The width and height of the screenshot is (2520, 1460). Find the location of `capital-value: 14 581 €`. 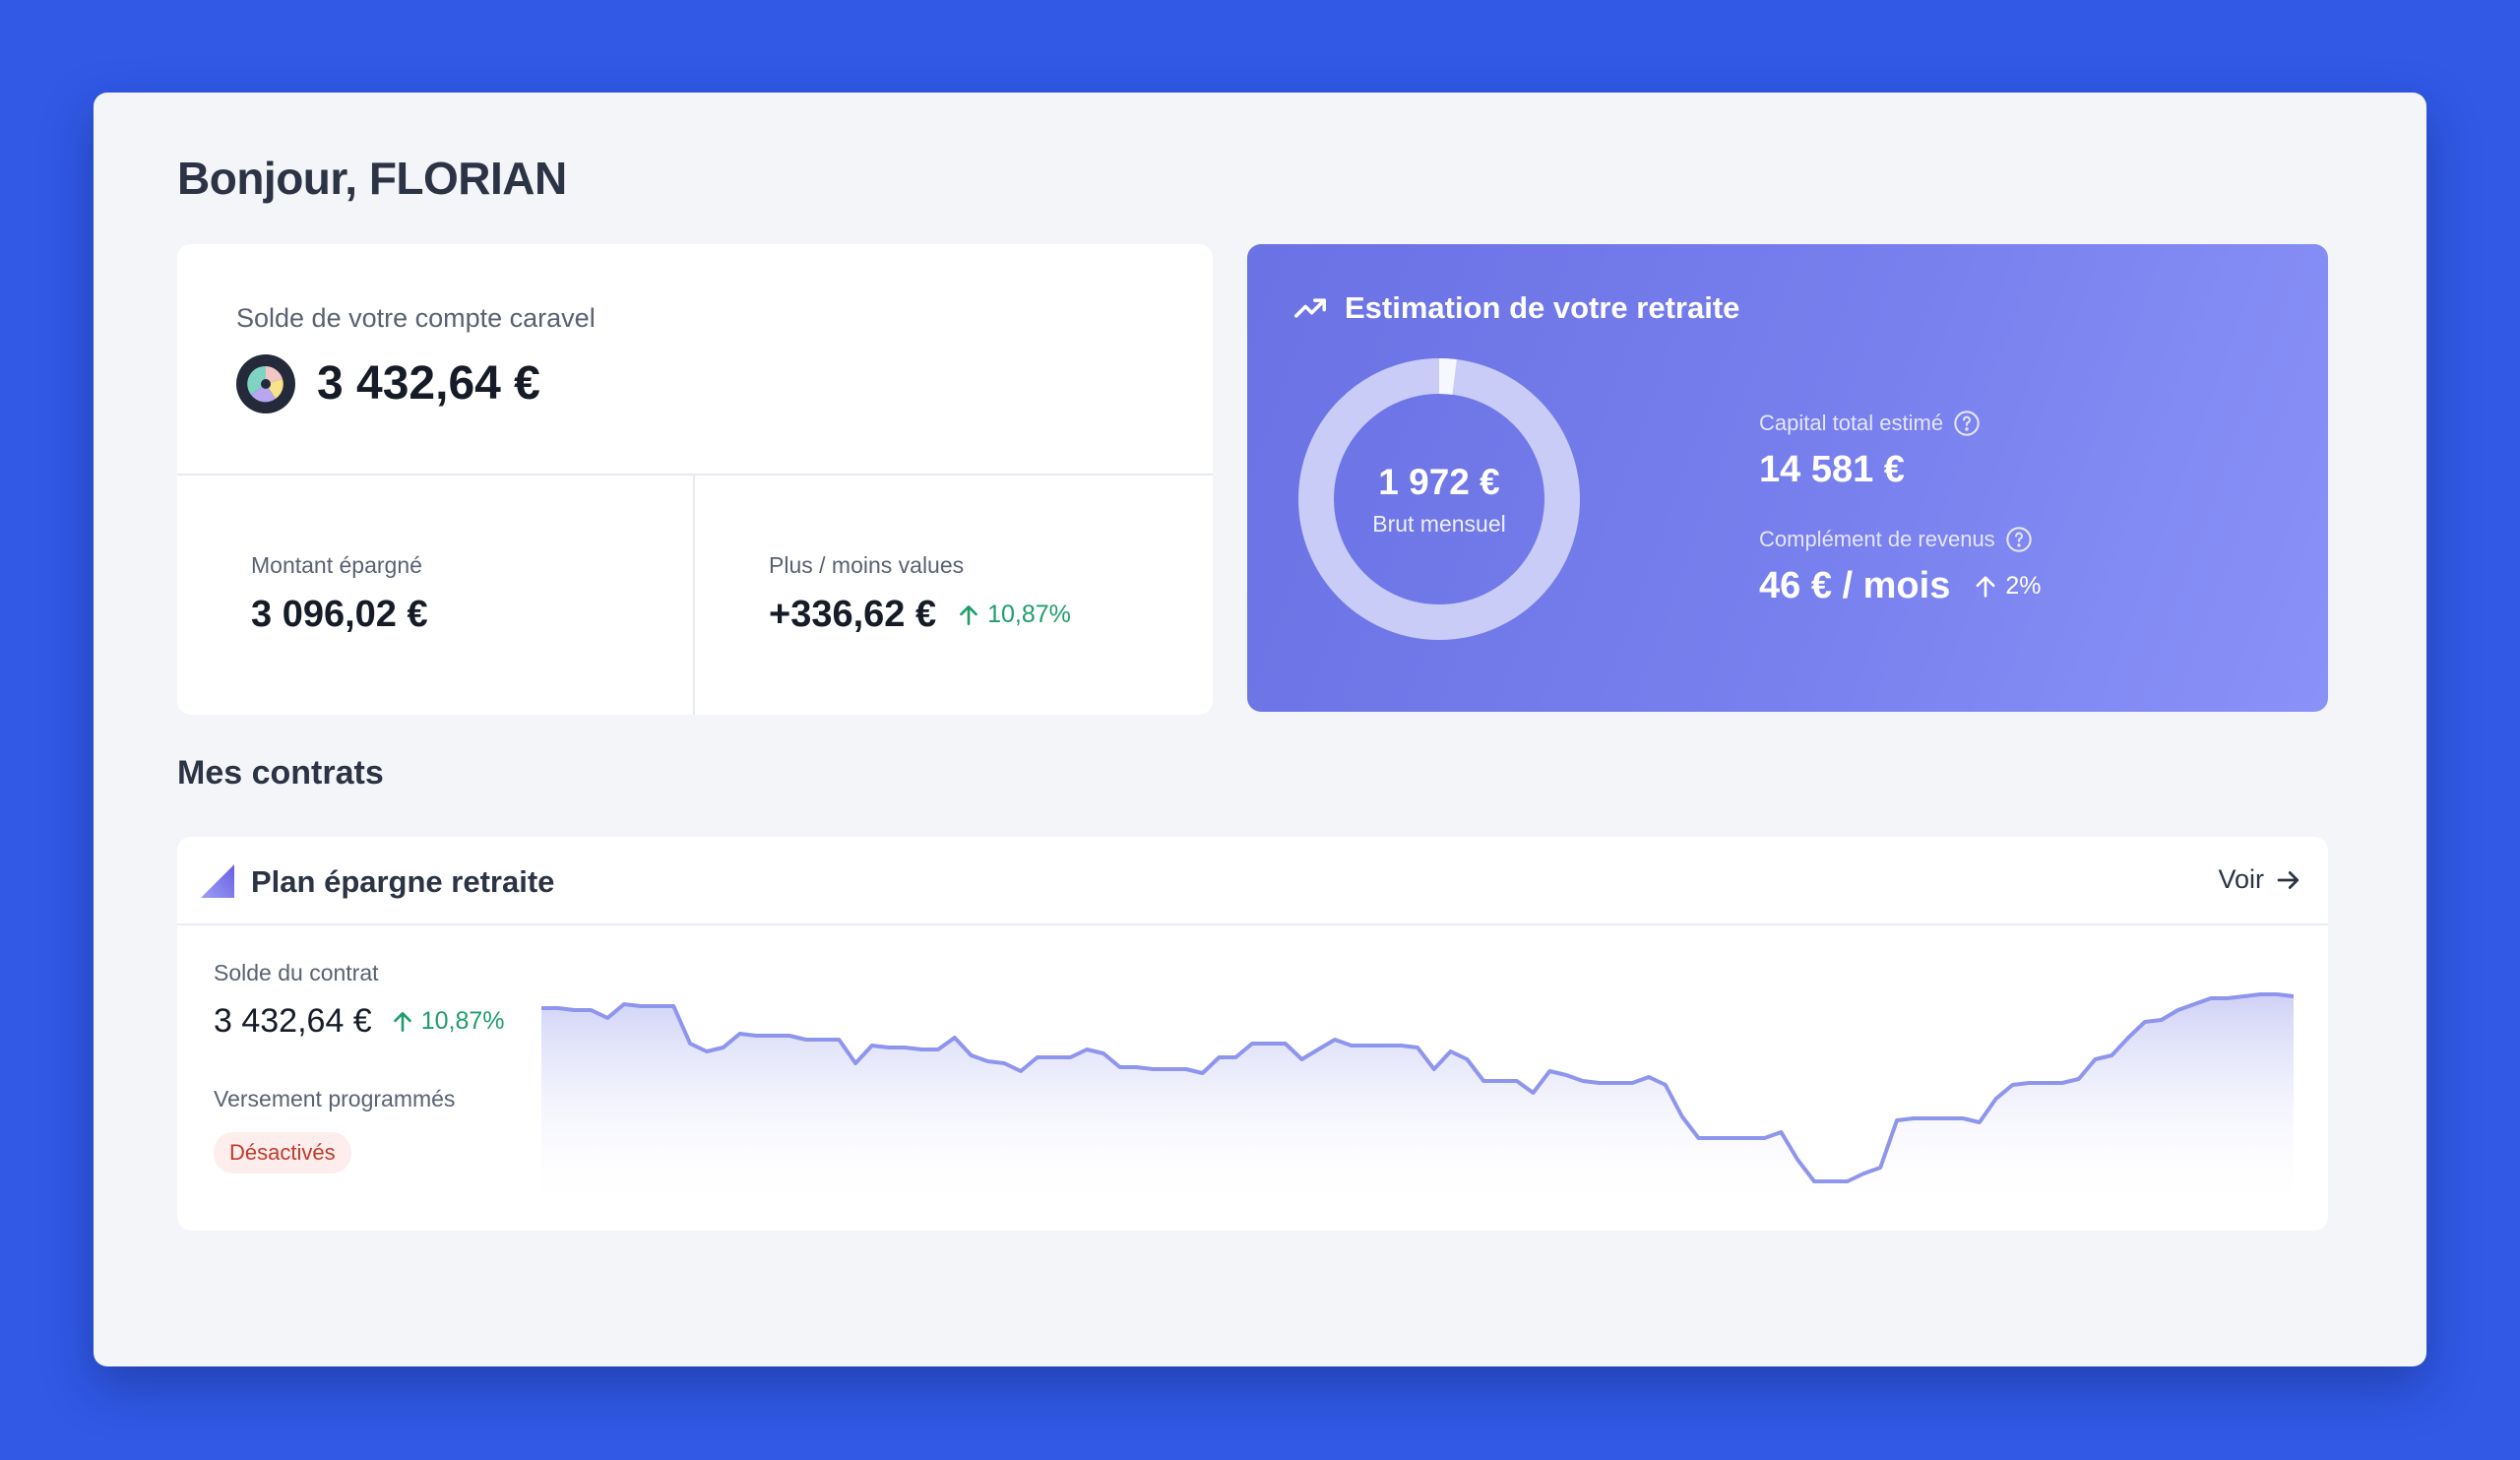

capital-value: 14 581 € is located at coordinates (1832, 469).